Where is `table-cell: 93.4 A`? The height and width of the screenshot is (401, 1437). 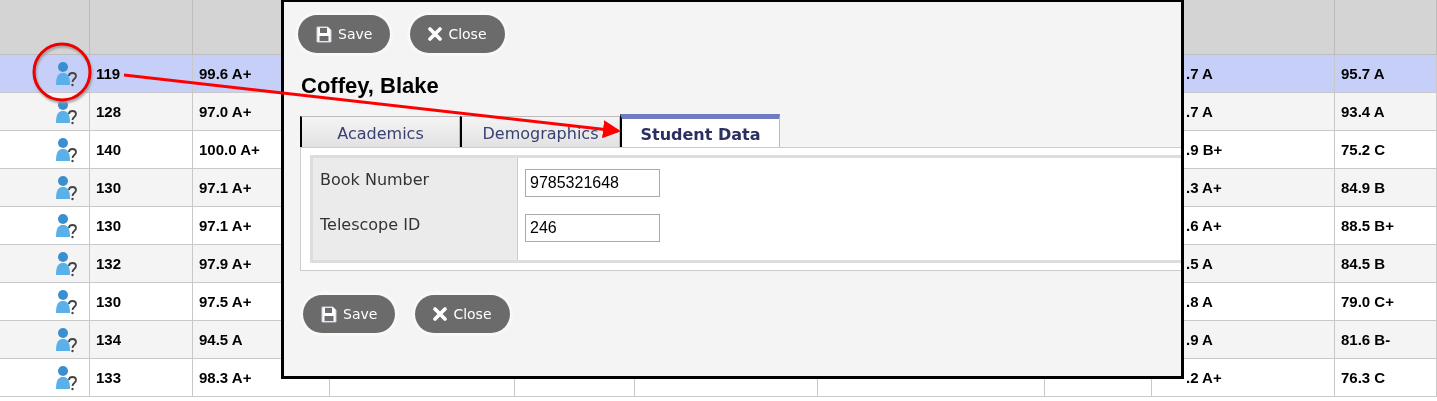
table-cell: 93.4 A is located at coordinates (1386, 112).